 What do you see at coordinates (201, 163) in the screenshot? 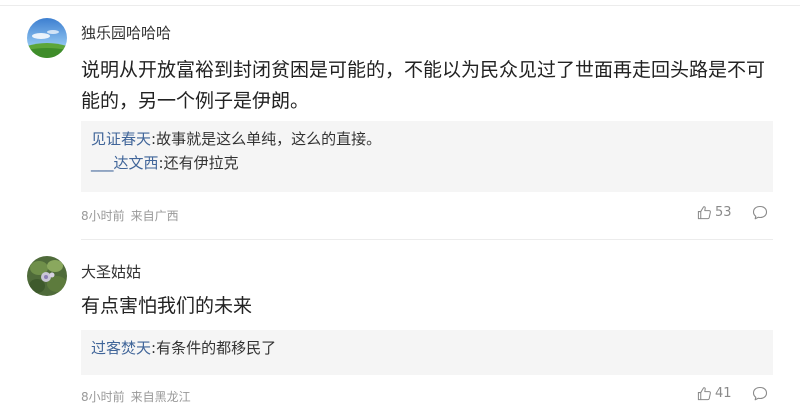
I see `reply-text: 还有伊拉克` at bounding box center [201, 163].